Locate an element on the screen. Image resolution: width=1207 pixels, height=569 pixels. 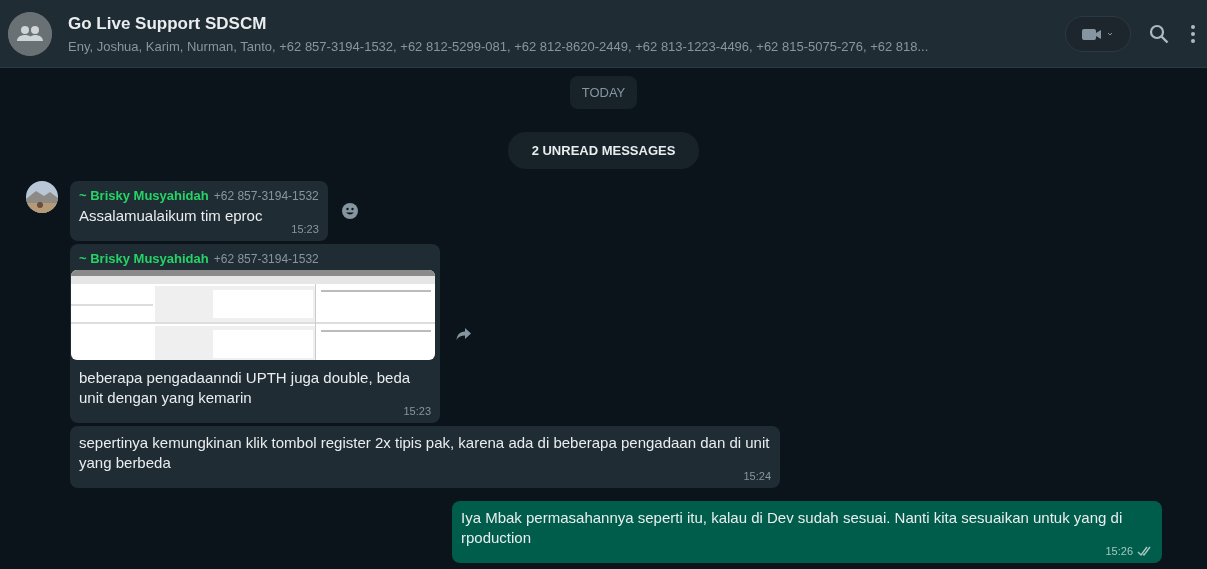
group-avatar-icon is located at coordinates (30, 33).